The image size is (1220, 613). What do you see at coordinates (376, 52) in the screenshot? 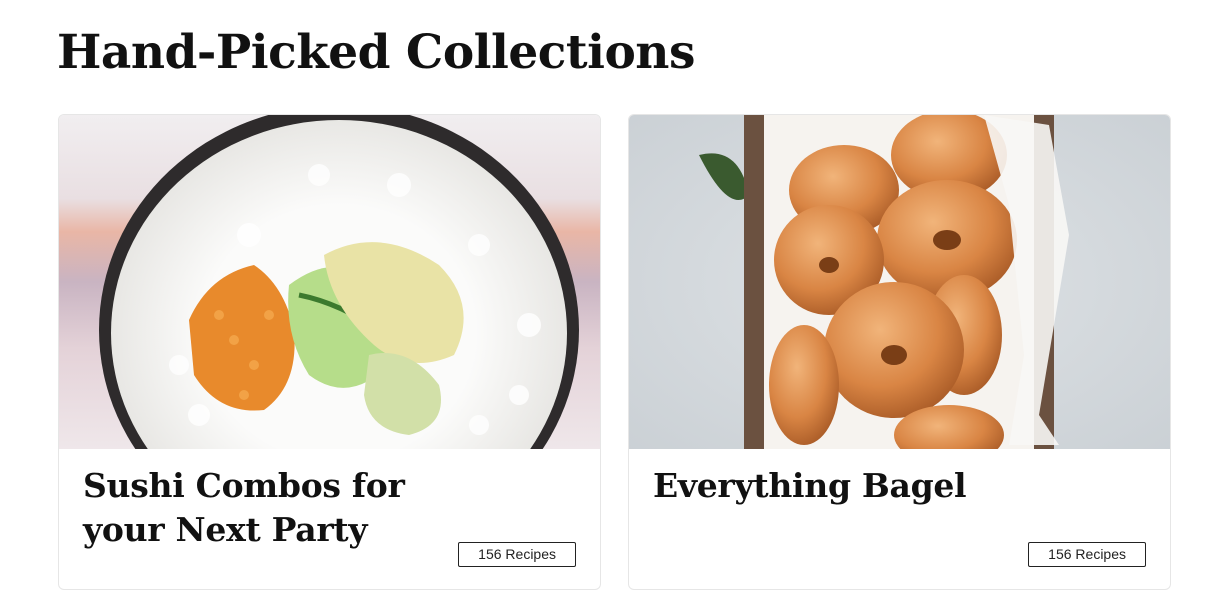
I see `page-title: Hand-Picked Collections` at bounding box center [376, 52].